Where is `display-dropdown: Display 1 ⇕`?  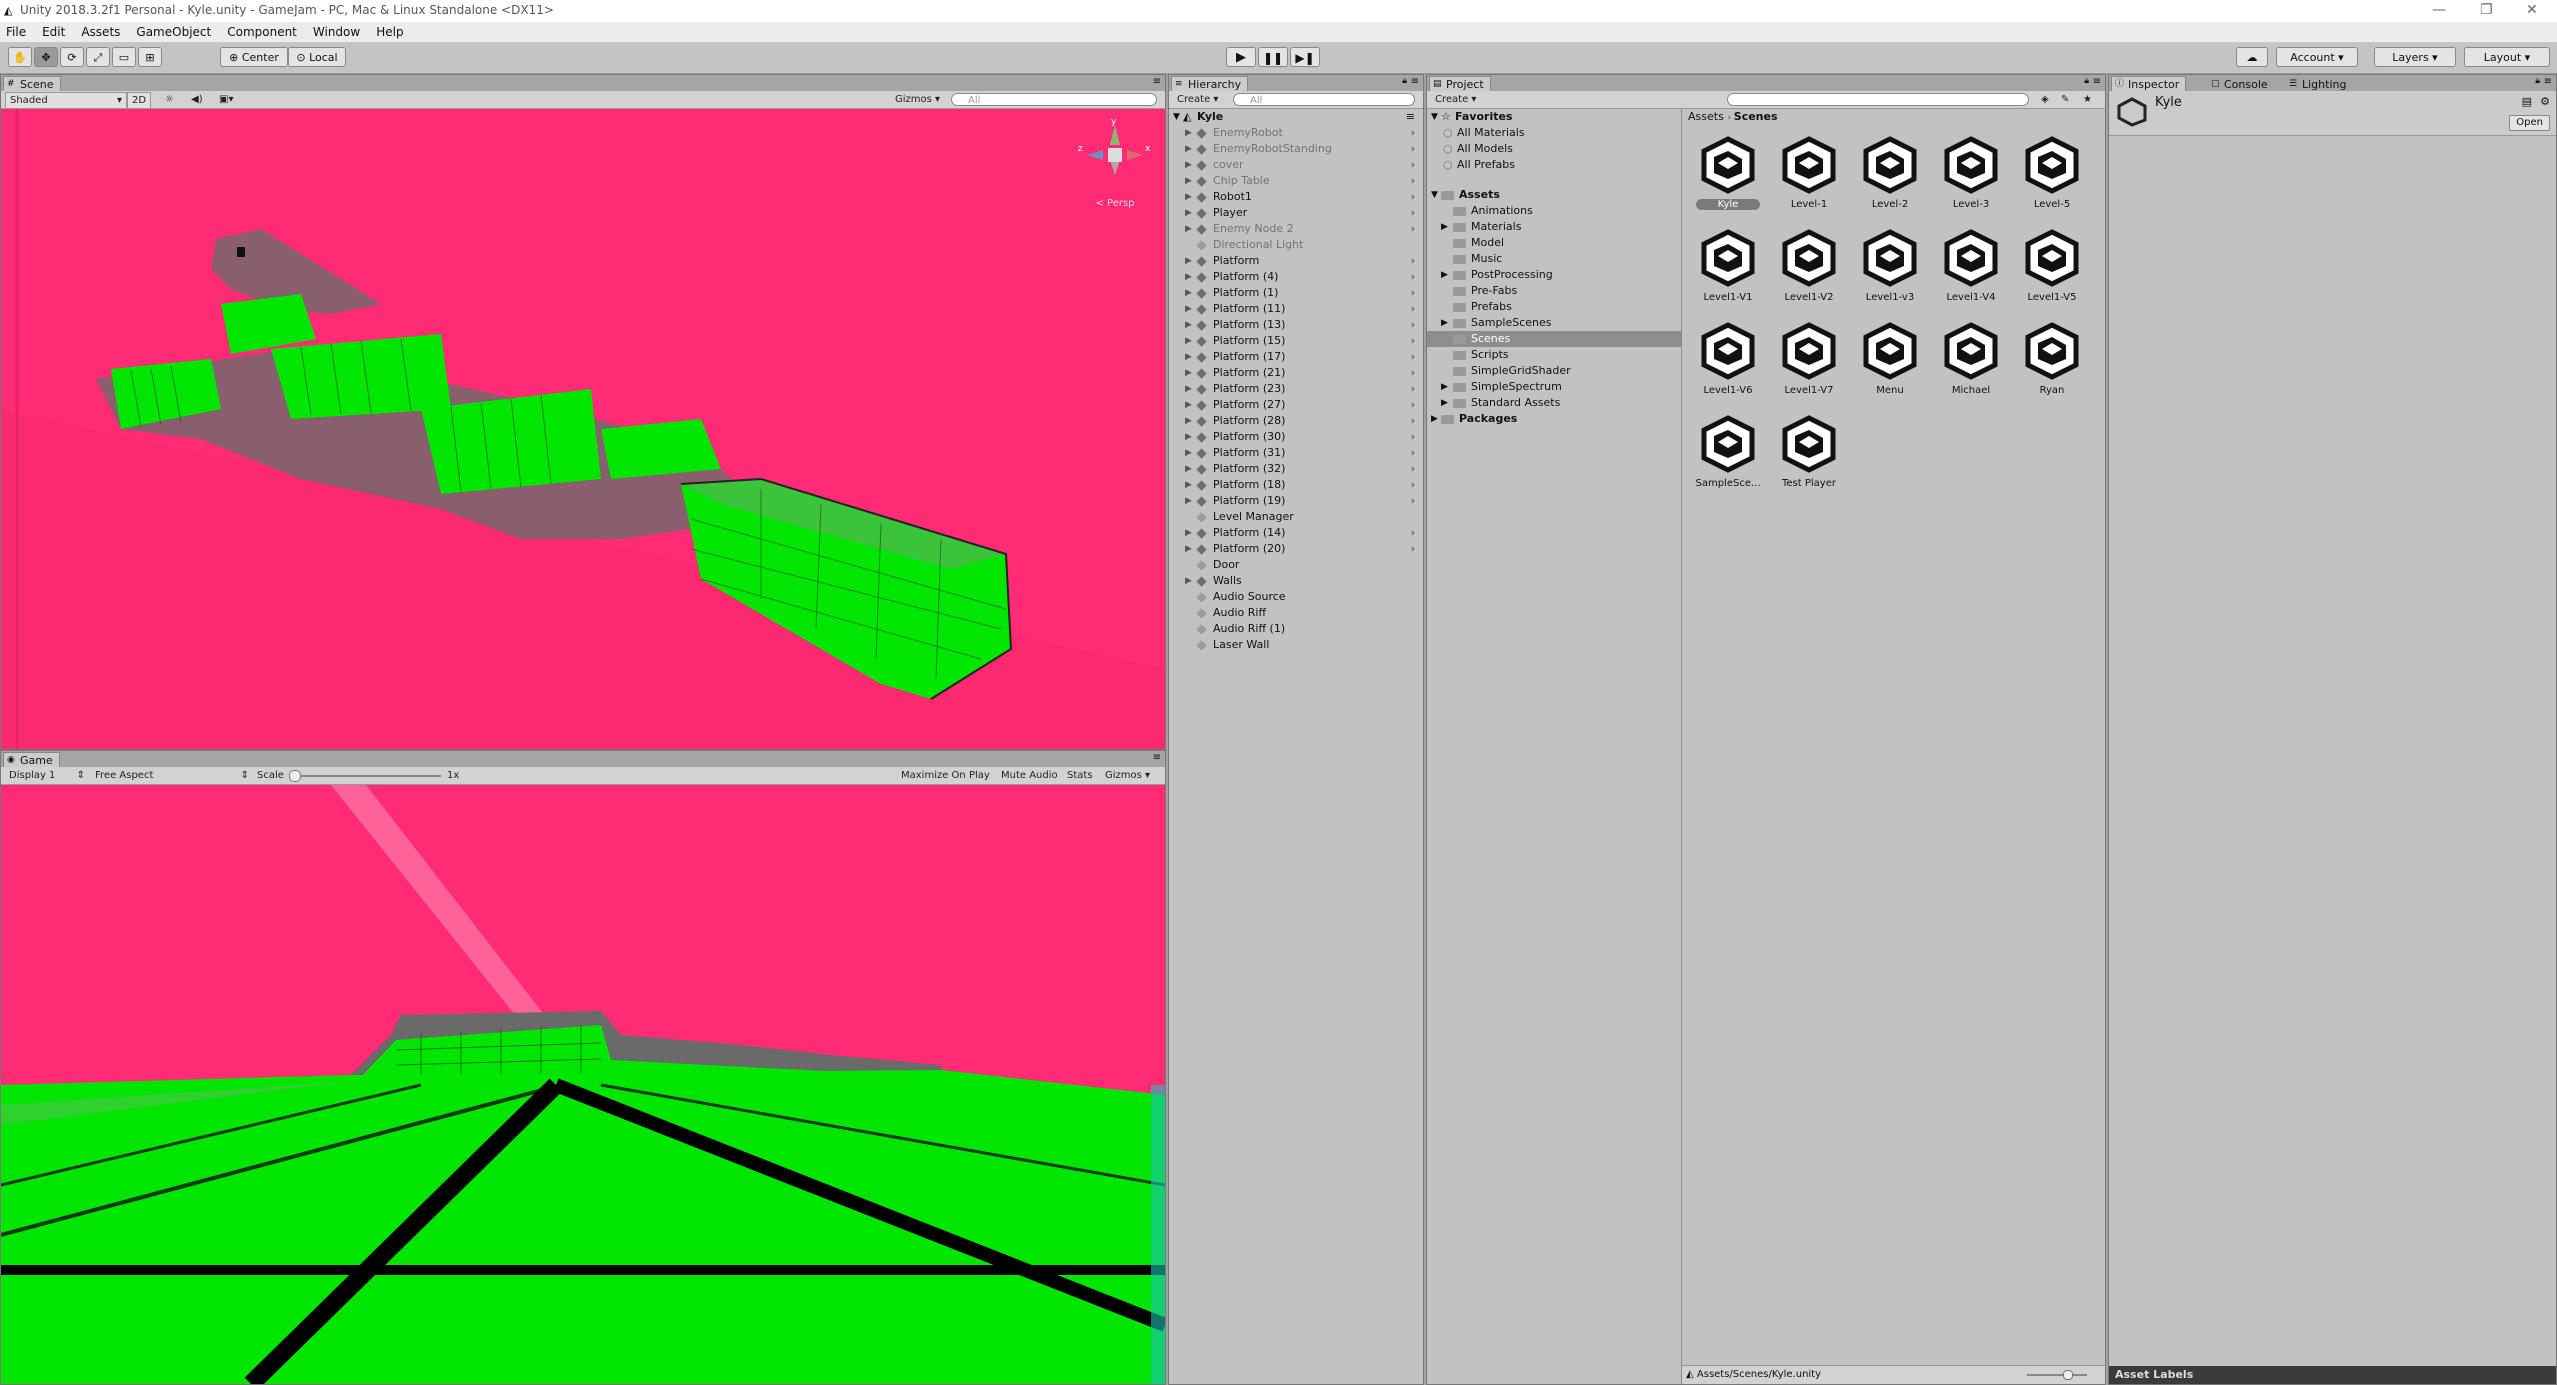
display-dropdown: Display 1 ⇕ is located at coordinates (47, 775).